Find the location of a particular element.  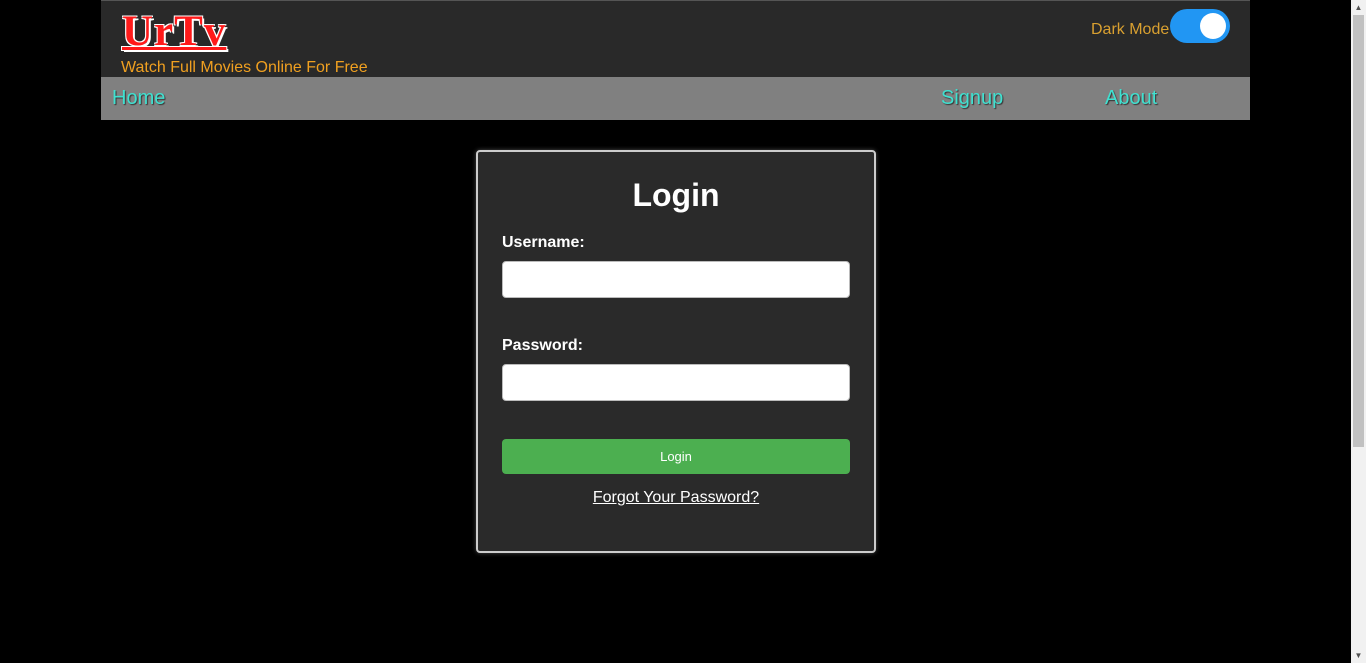

main-nav: Home Signup About is located at coordinates (675, 98).